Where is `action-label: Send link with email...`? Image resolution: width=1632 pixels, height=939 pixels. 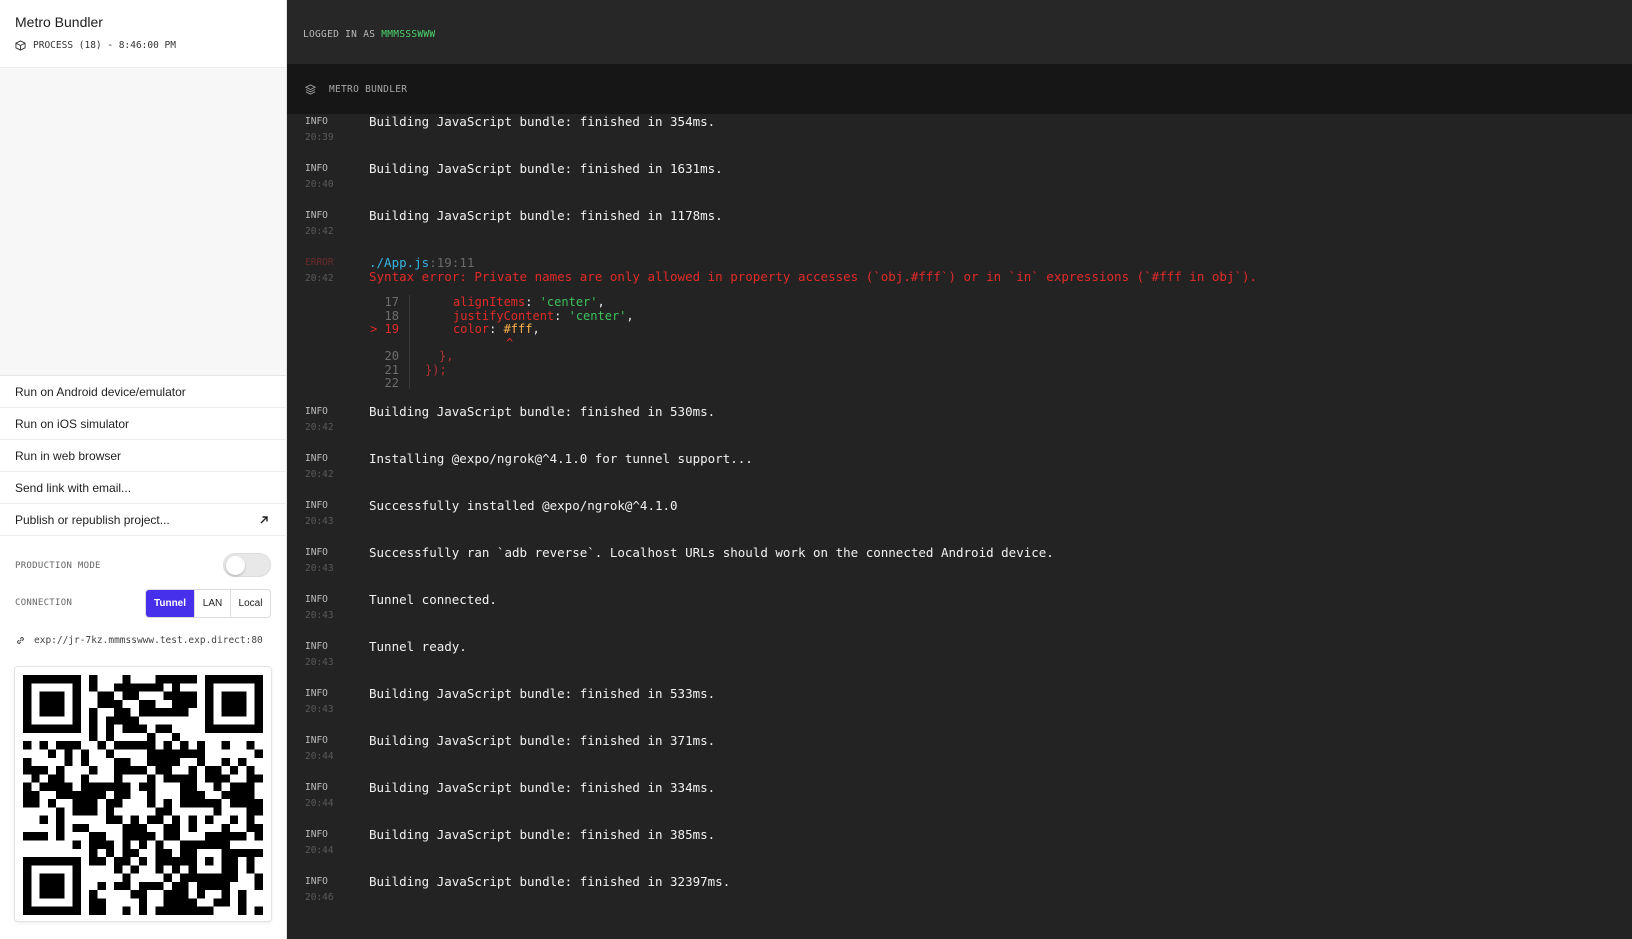 action-label: Send link with email... is located at coordinates (73, 487).